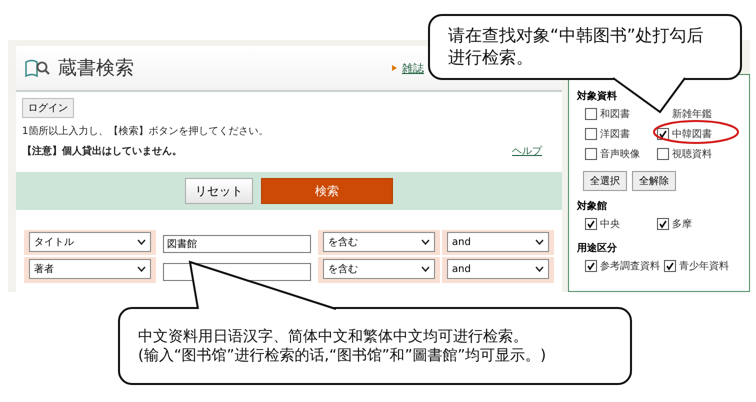  I want to click on magazine-link: 雑誌, so click(408, 68).